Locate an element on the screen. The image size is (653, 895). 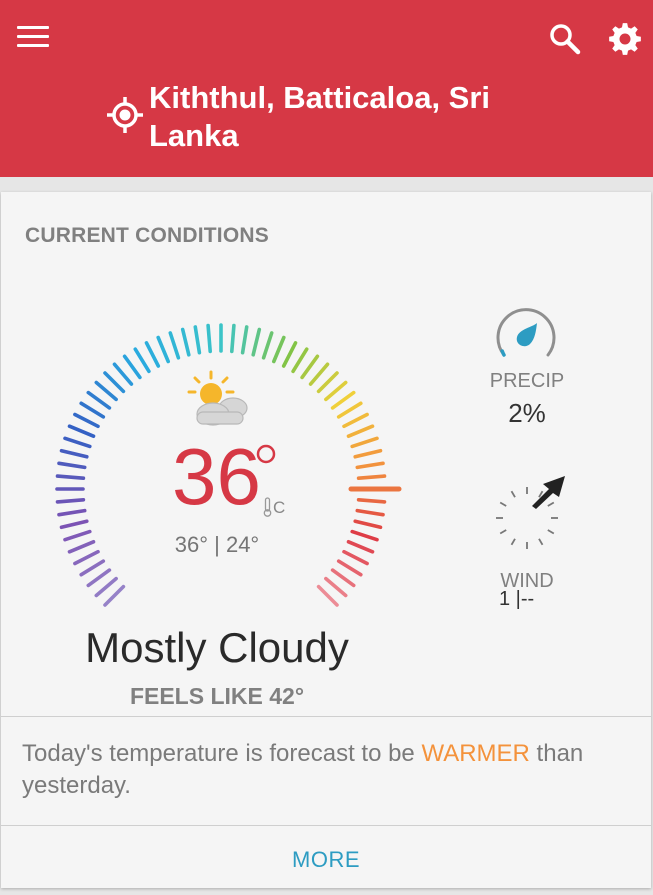
rain-drop-icon is located at coordinates (526, 335).